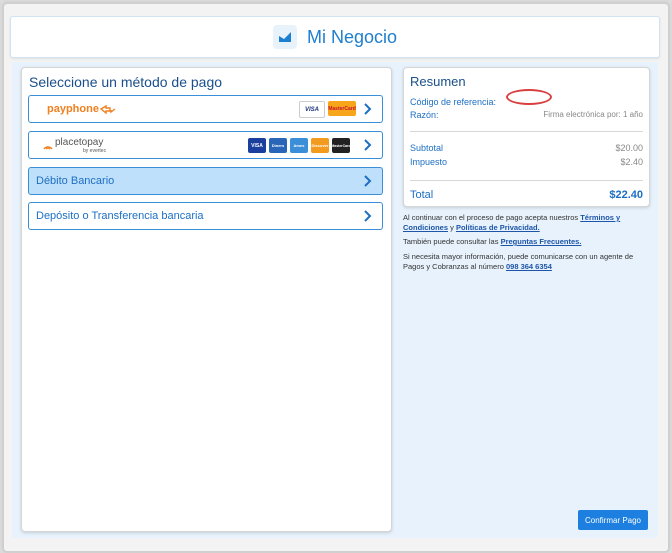 Image resolution: width=672 pixels, height=553 pixels. I want to click on total-value: $22.40, so click(626, 195).